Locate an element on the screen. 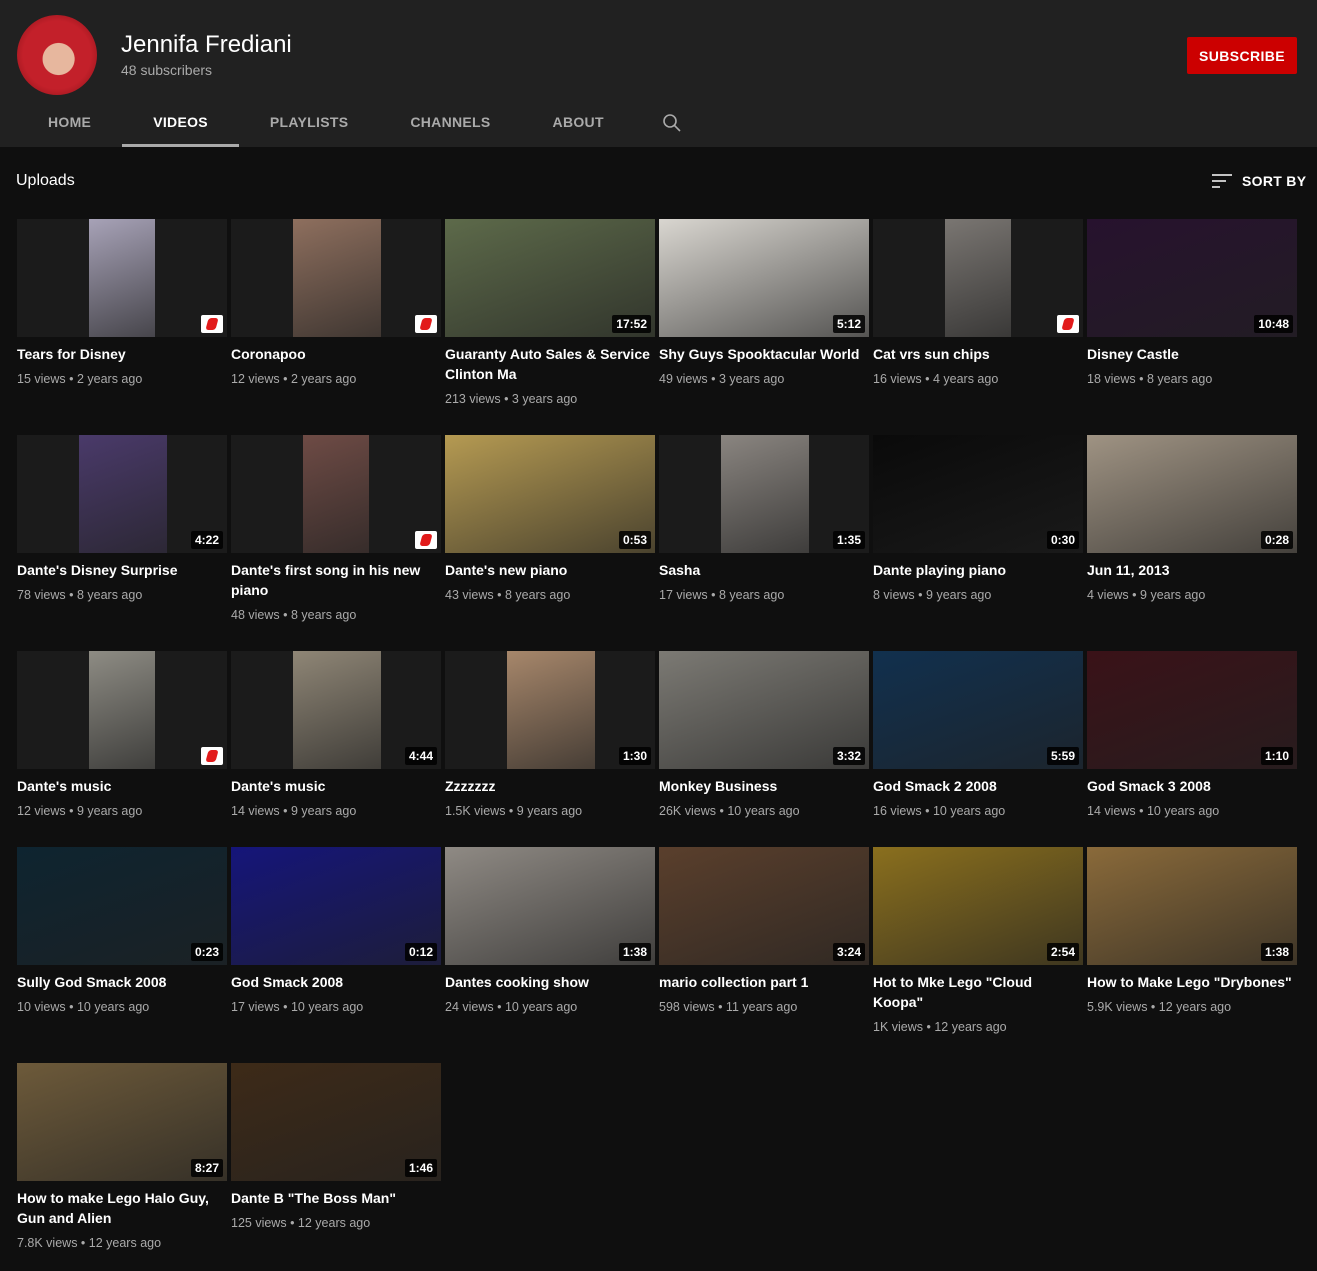 Image resolution: width=1317 pixels, height=1271 pixels. video-meta: 8 views • 9 years ago is located at coordinates (978, 595).